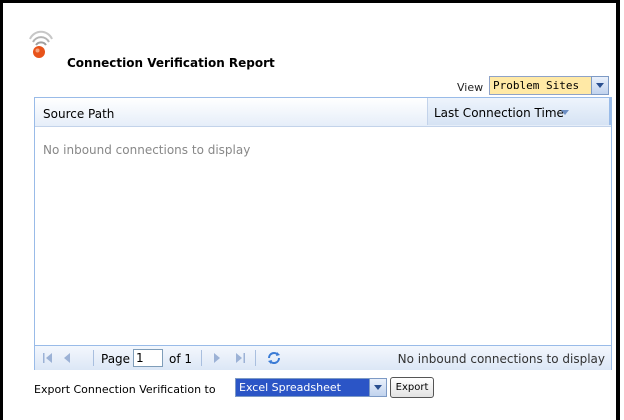  I want to click on view-dropdown-button, so click(600, 85).